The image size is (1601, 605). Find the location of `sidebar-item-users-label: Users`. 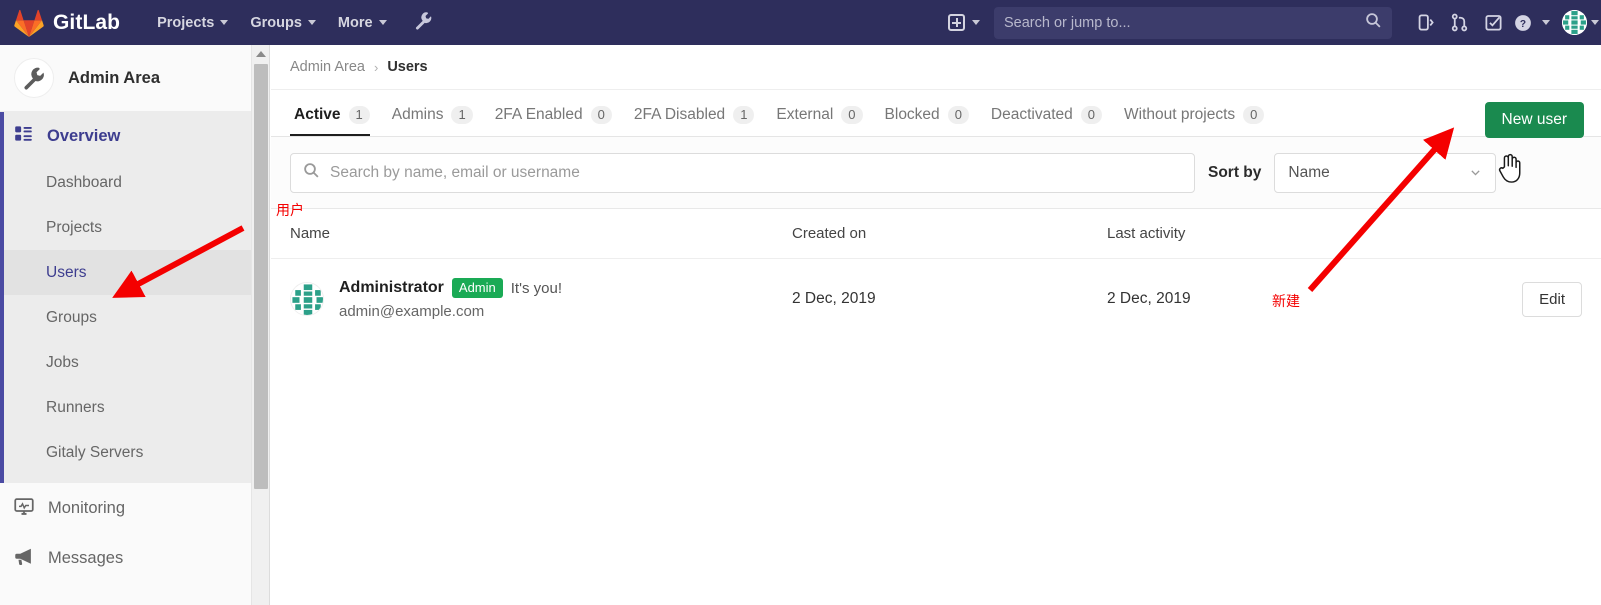

sidebar-item-users-label: Users is located at coordinates (66, 272).